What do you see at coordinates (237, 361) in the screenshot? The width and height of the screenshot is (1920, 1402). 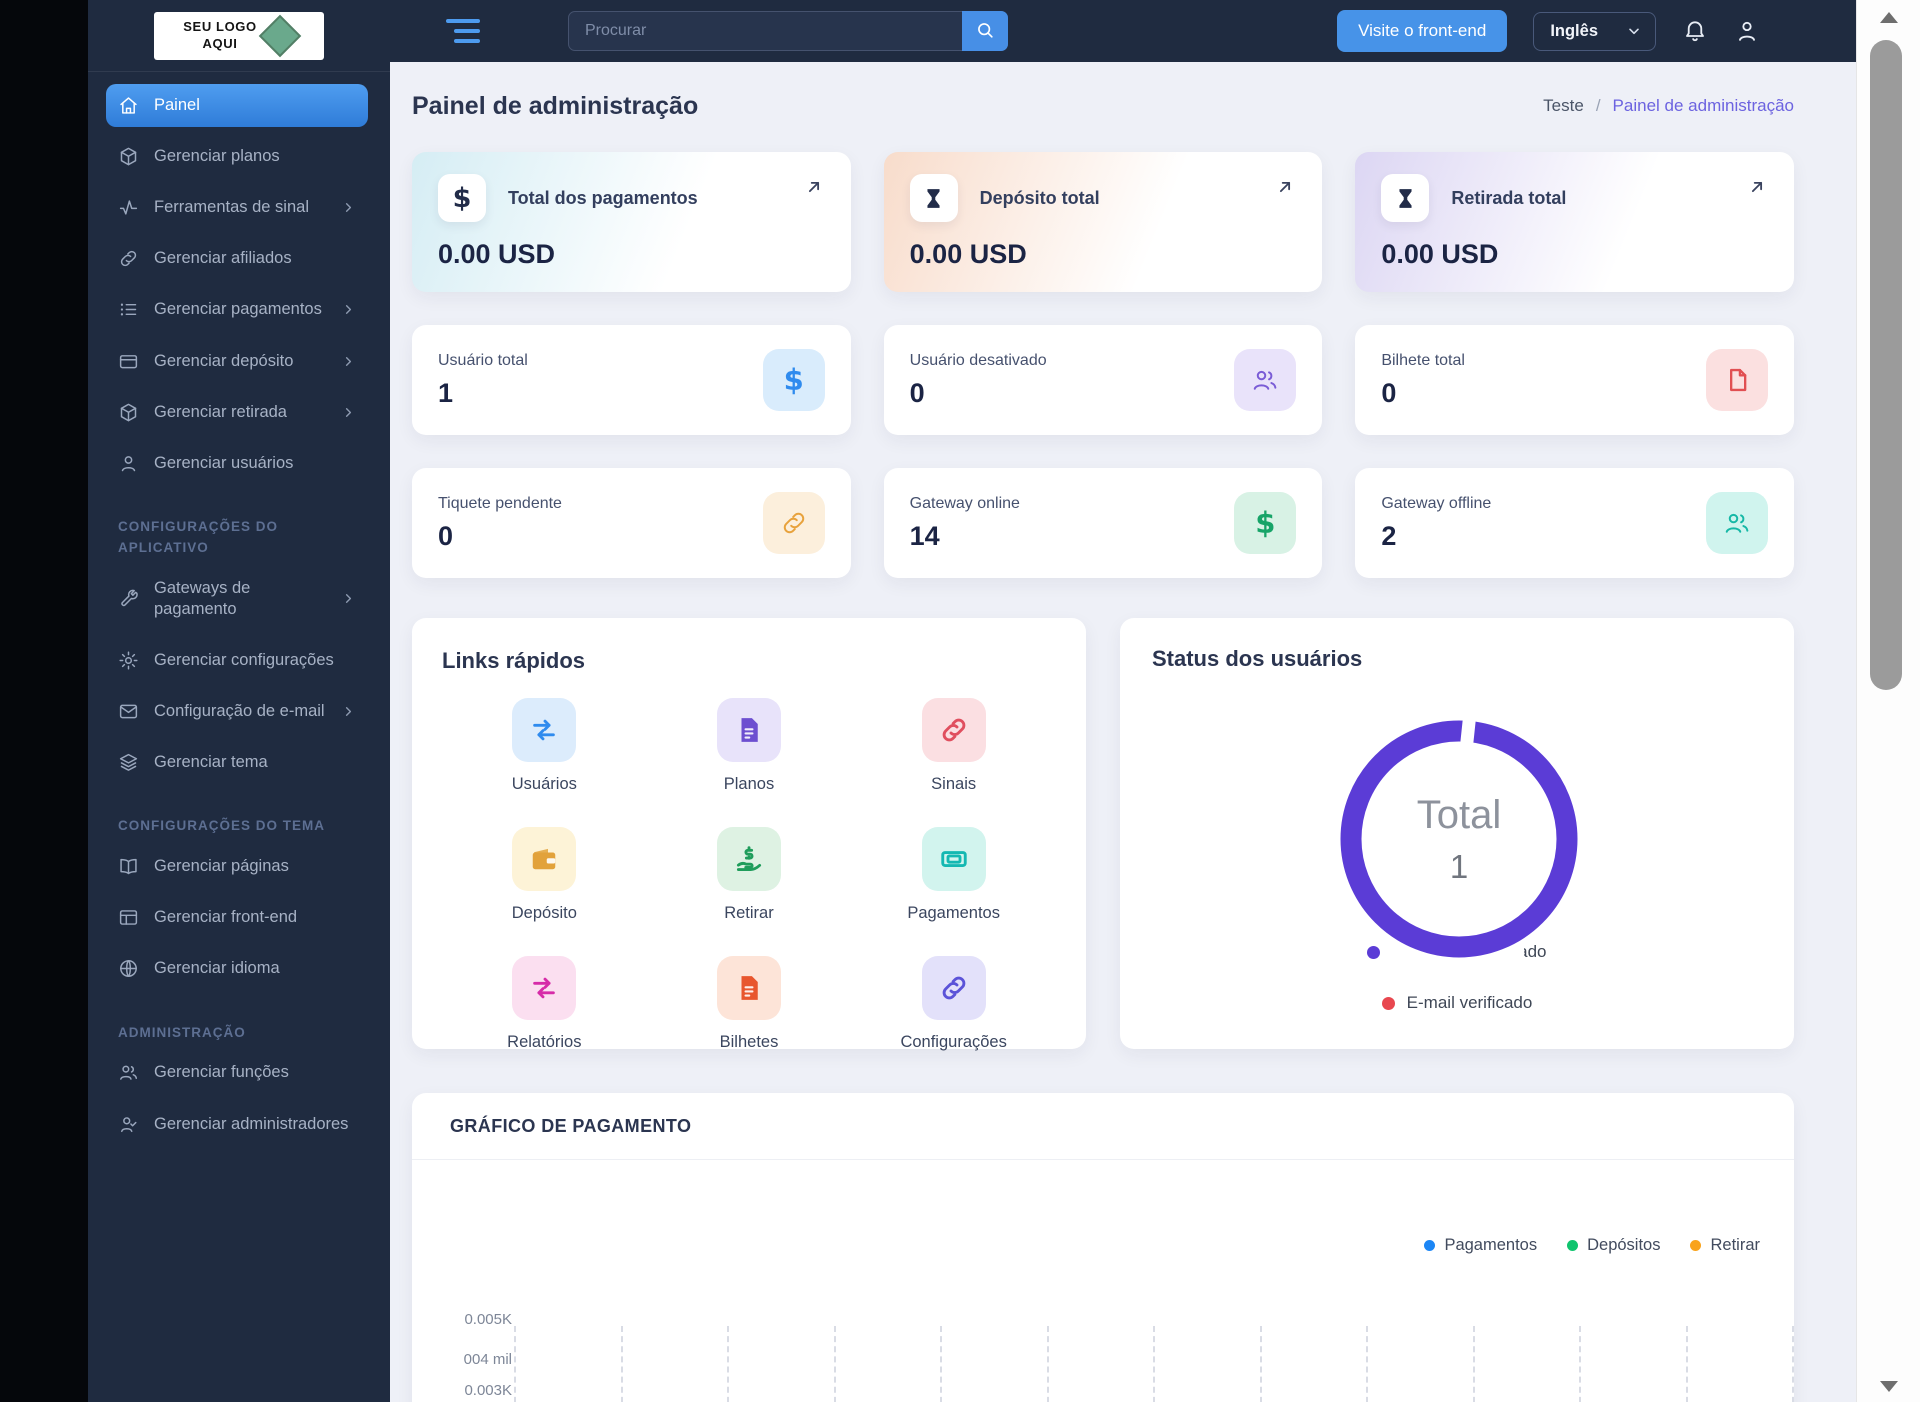 I see `sidebar-item-gerenciar-deposito: Gerenciar depósito` at bounding box center [237, 361].